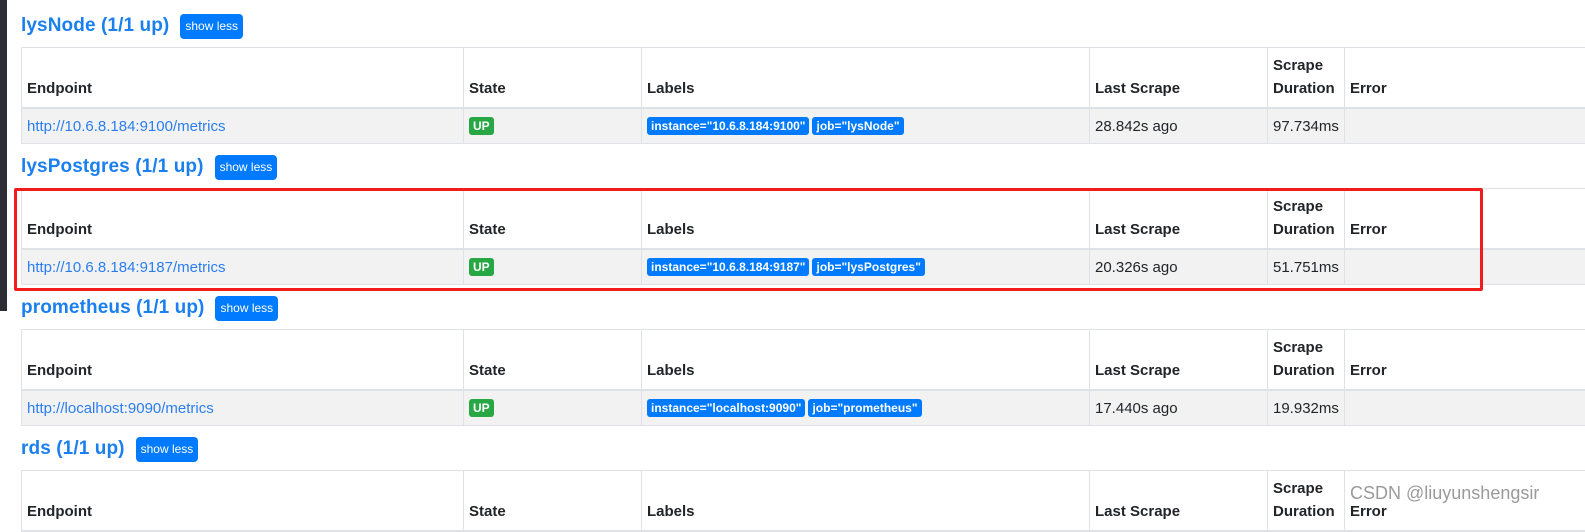 Image resolution: width=1585 pixels, height=532 pixels. I want to click on last-scrape-cell: 20.326s ago, so click(1179, 267).